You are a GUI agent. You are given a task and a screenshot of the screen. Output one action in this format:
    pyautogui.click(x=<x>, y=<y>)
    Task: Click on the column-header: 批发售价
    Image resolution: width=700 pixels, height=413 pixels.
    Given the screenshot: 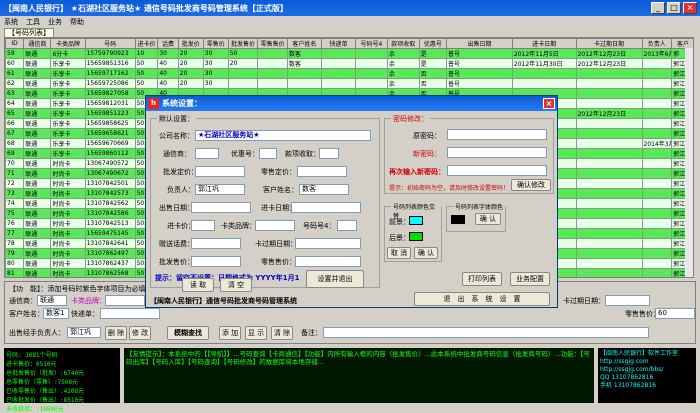 What is the action you would take?
    pyautogui.click(x=243, y=43)
    